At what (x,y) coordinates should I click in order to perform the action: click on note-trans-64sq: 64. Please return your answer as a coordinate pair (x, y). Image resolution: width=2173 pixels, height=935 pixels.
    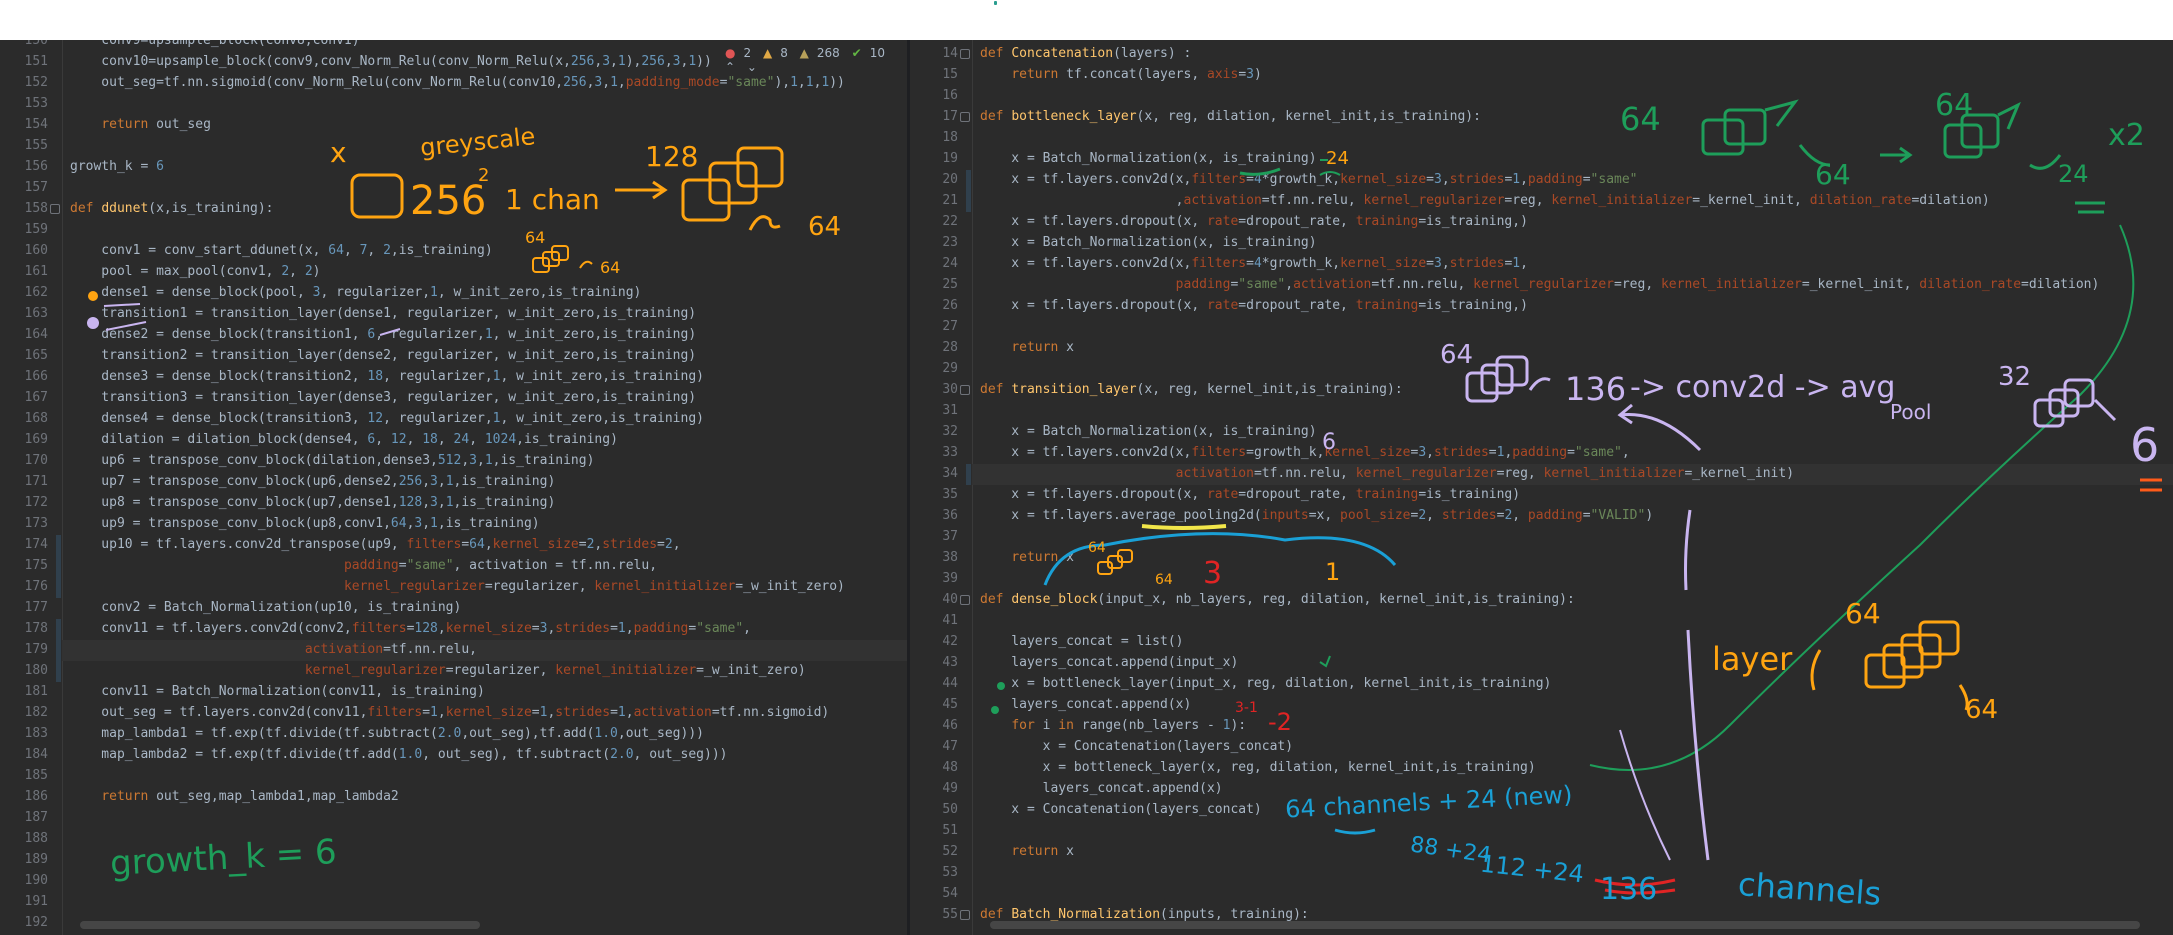
    Looking at the image, I should click on (1457, 355).